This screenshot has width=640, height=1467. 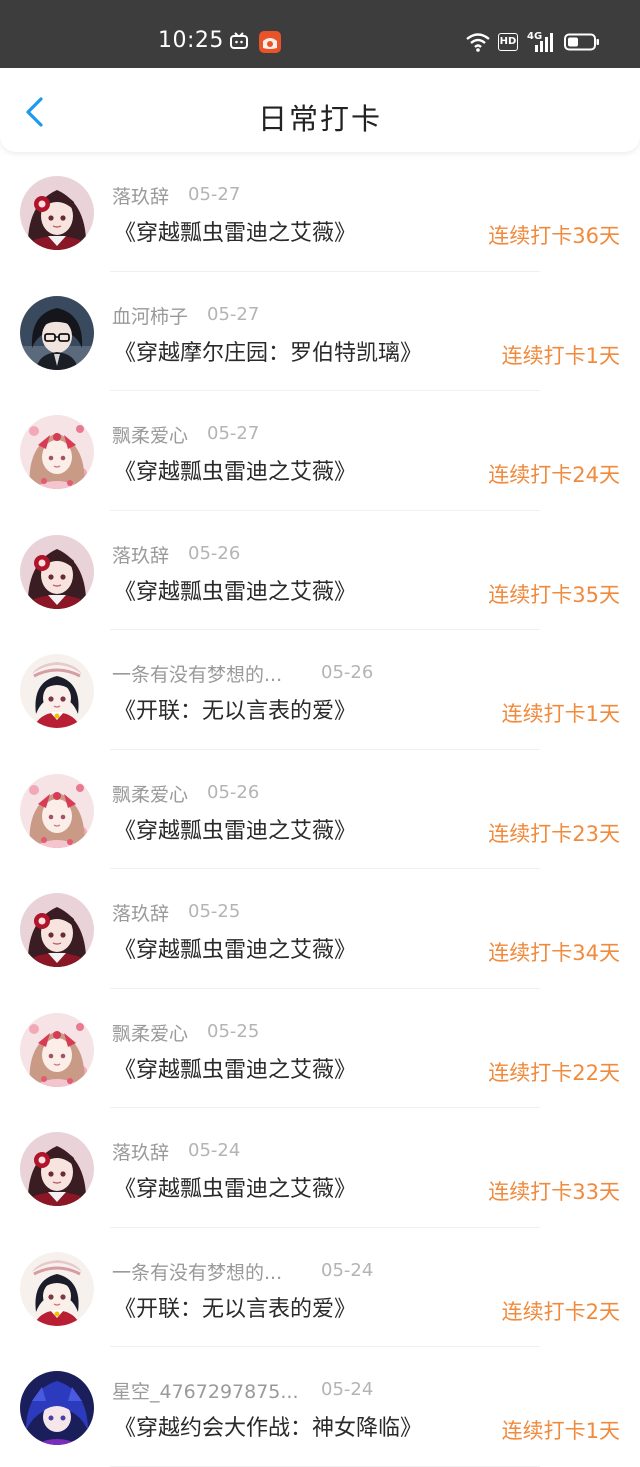 I want to click on streak-label: 连续打卡36天, so click(x=554, y=236).